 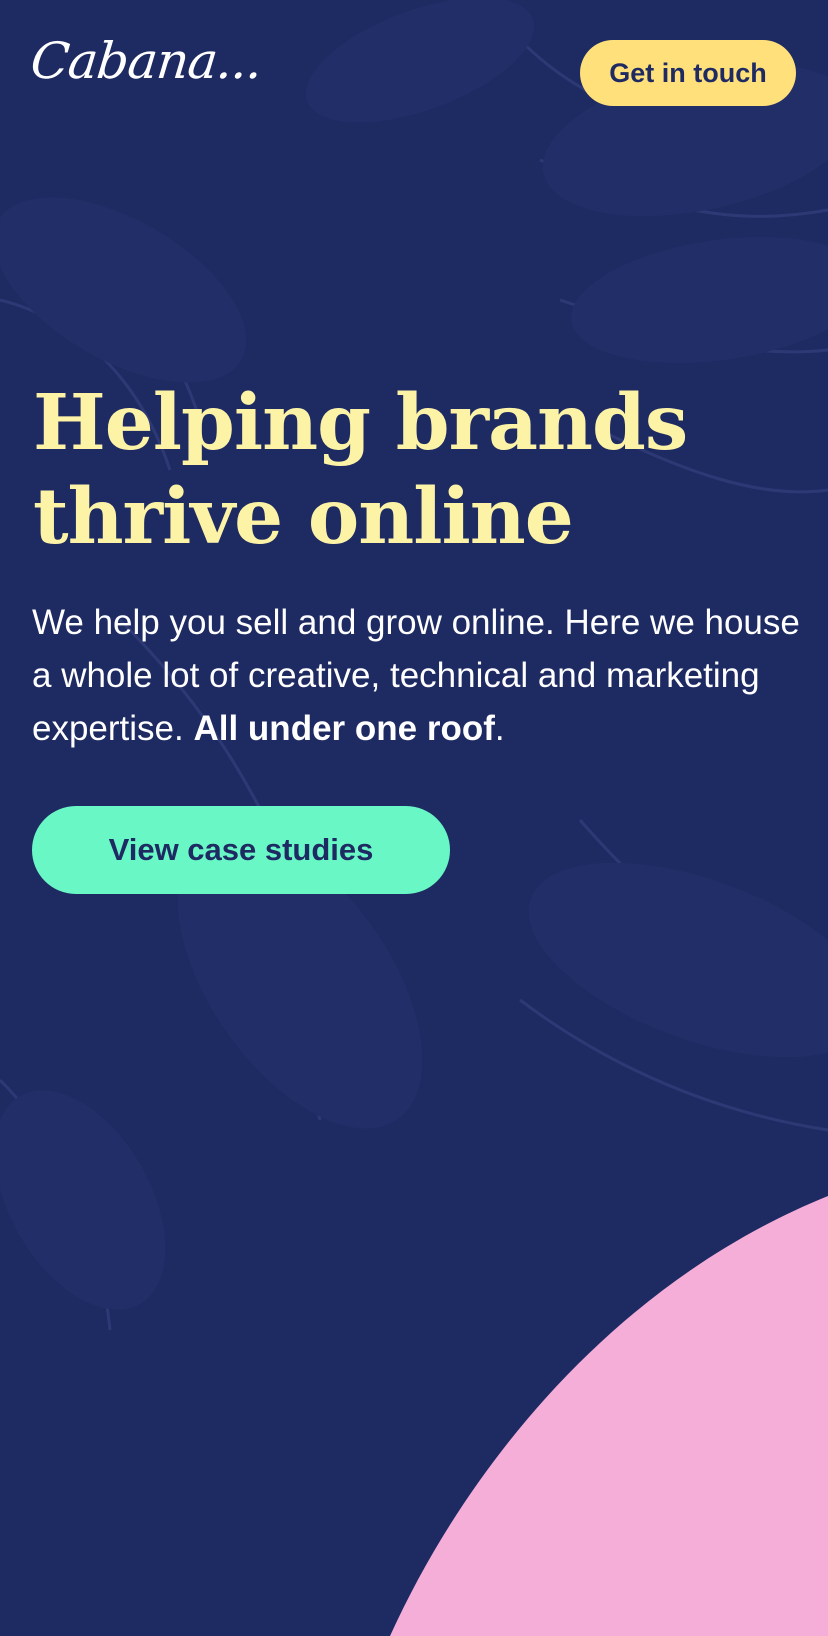 What do you see at coordinates (609, 1416) in the screenshot?
I see `pink-blob-path` at bounding box center [609, 1416].